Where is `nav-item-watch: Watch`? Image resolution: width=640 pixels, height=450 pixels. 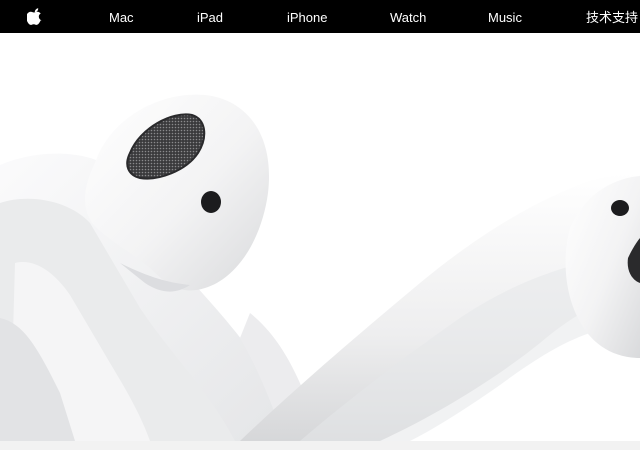
nav-item-watch: Watch is located at coordinates (408, 16).